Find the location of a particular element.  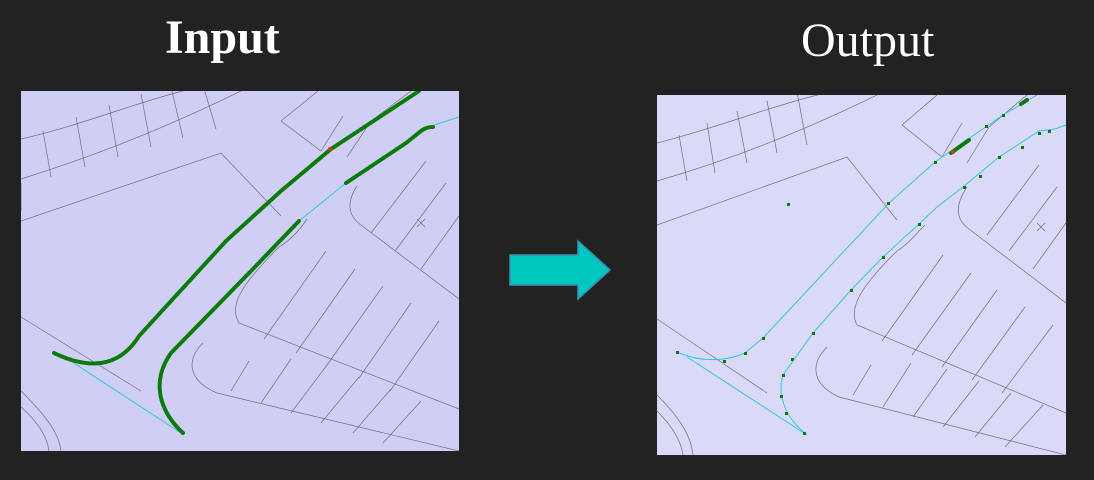

right-arrow-icon is located at coordinates (560, 270).